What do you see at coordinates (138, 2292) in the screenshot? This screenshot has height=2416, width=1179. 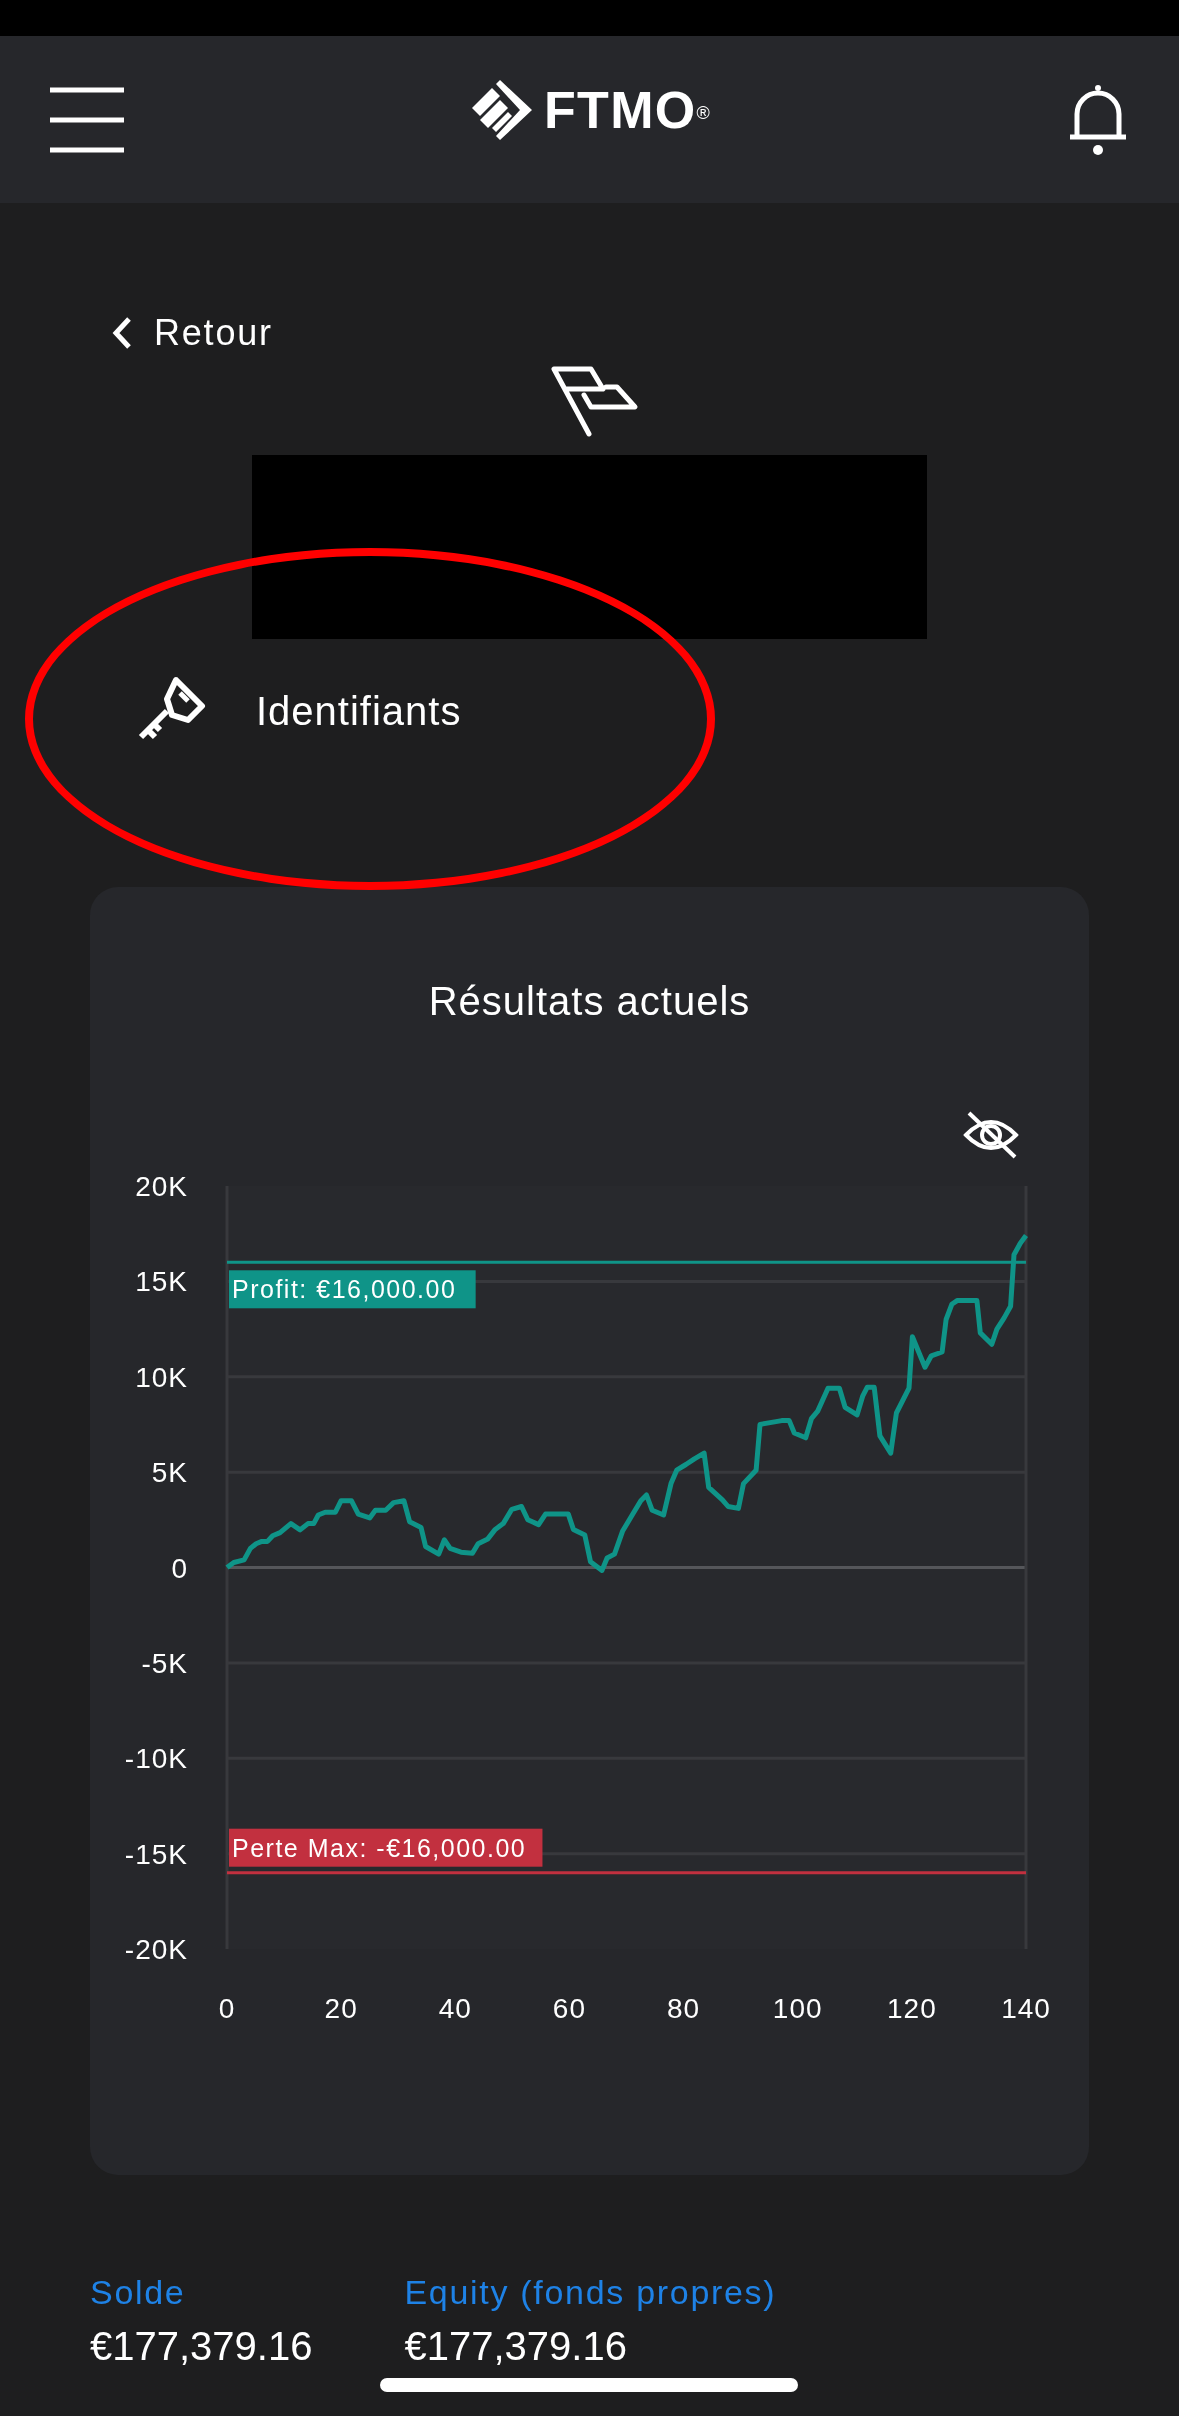 I see `stat-label: Solde` at bounding box center [138, 2292].